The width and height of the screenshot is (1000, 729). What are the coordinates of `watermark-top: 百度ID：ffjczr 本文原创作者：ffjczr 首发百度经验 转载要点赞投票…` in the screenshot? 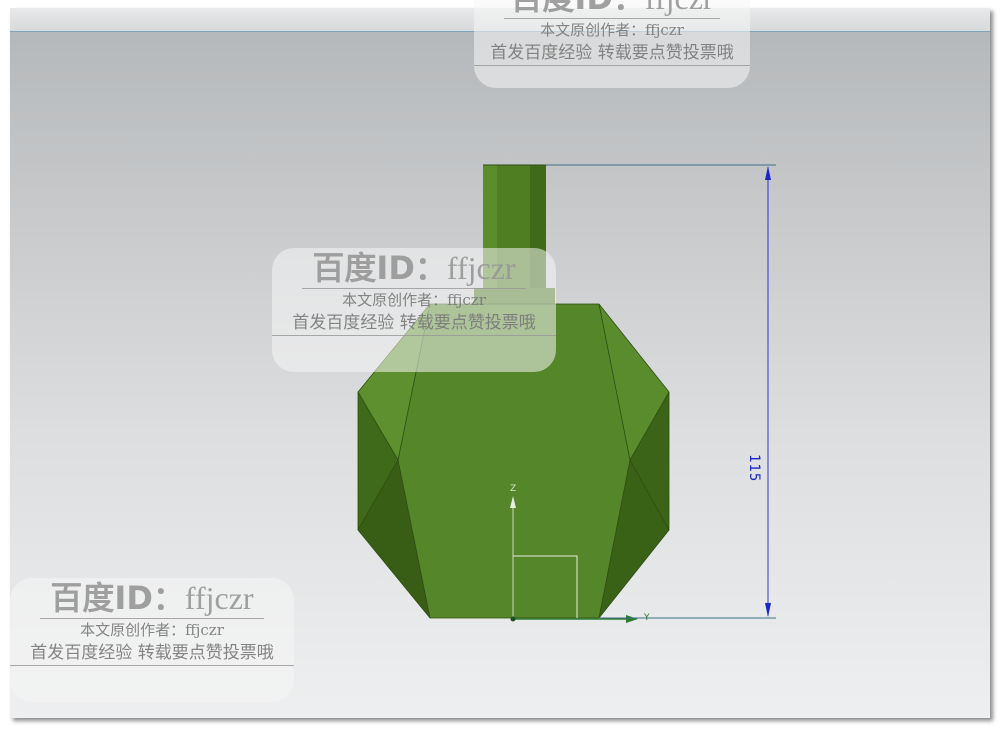 It's located at (612, 44).